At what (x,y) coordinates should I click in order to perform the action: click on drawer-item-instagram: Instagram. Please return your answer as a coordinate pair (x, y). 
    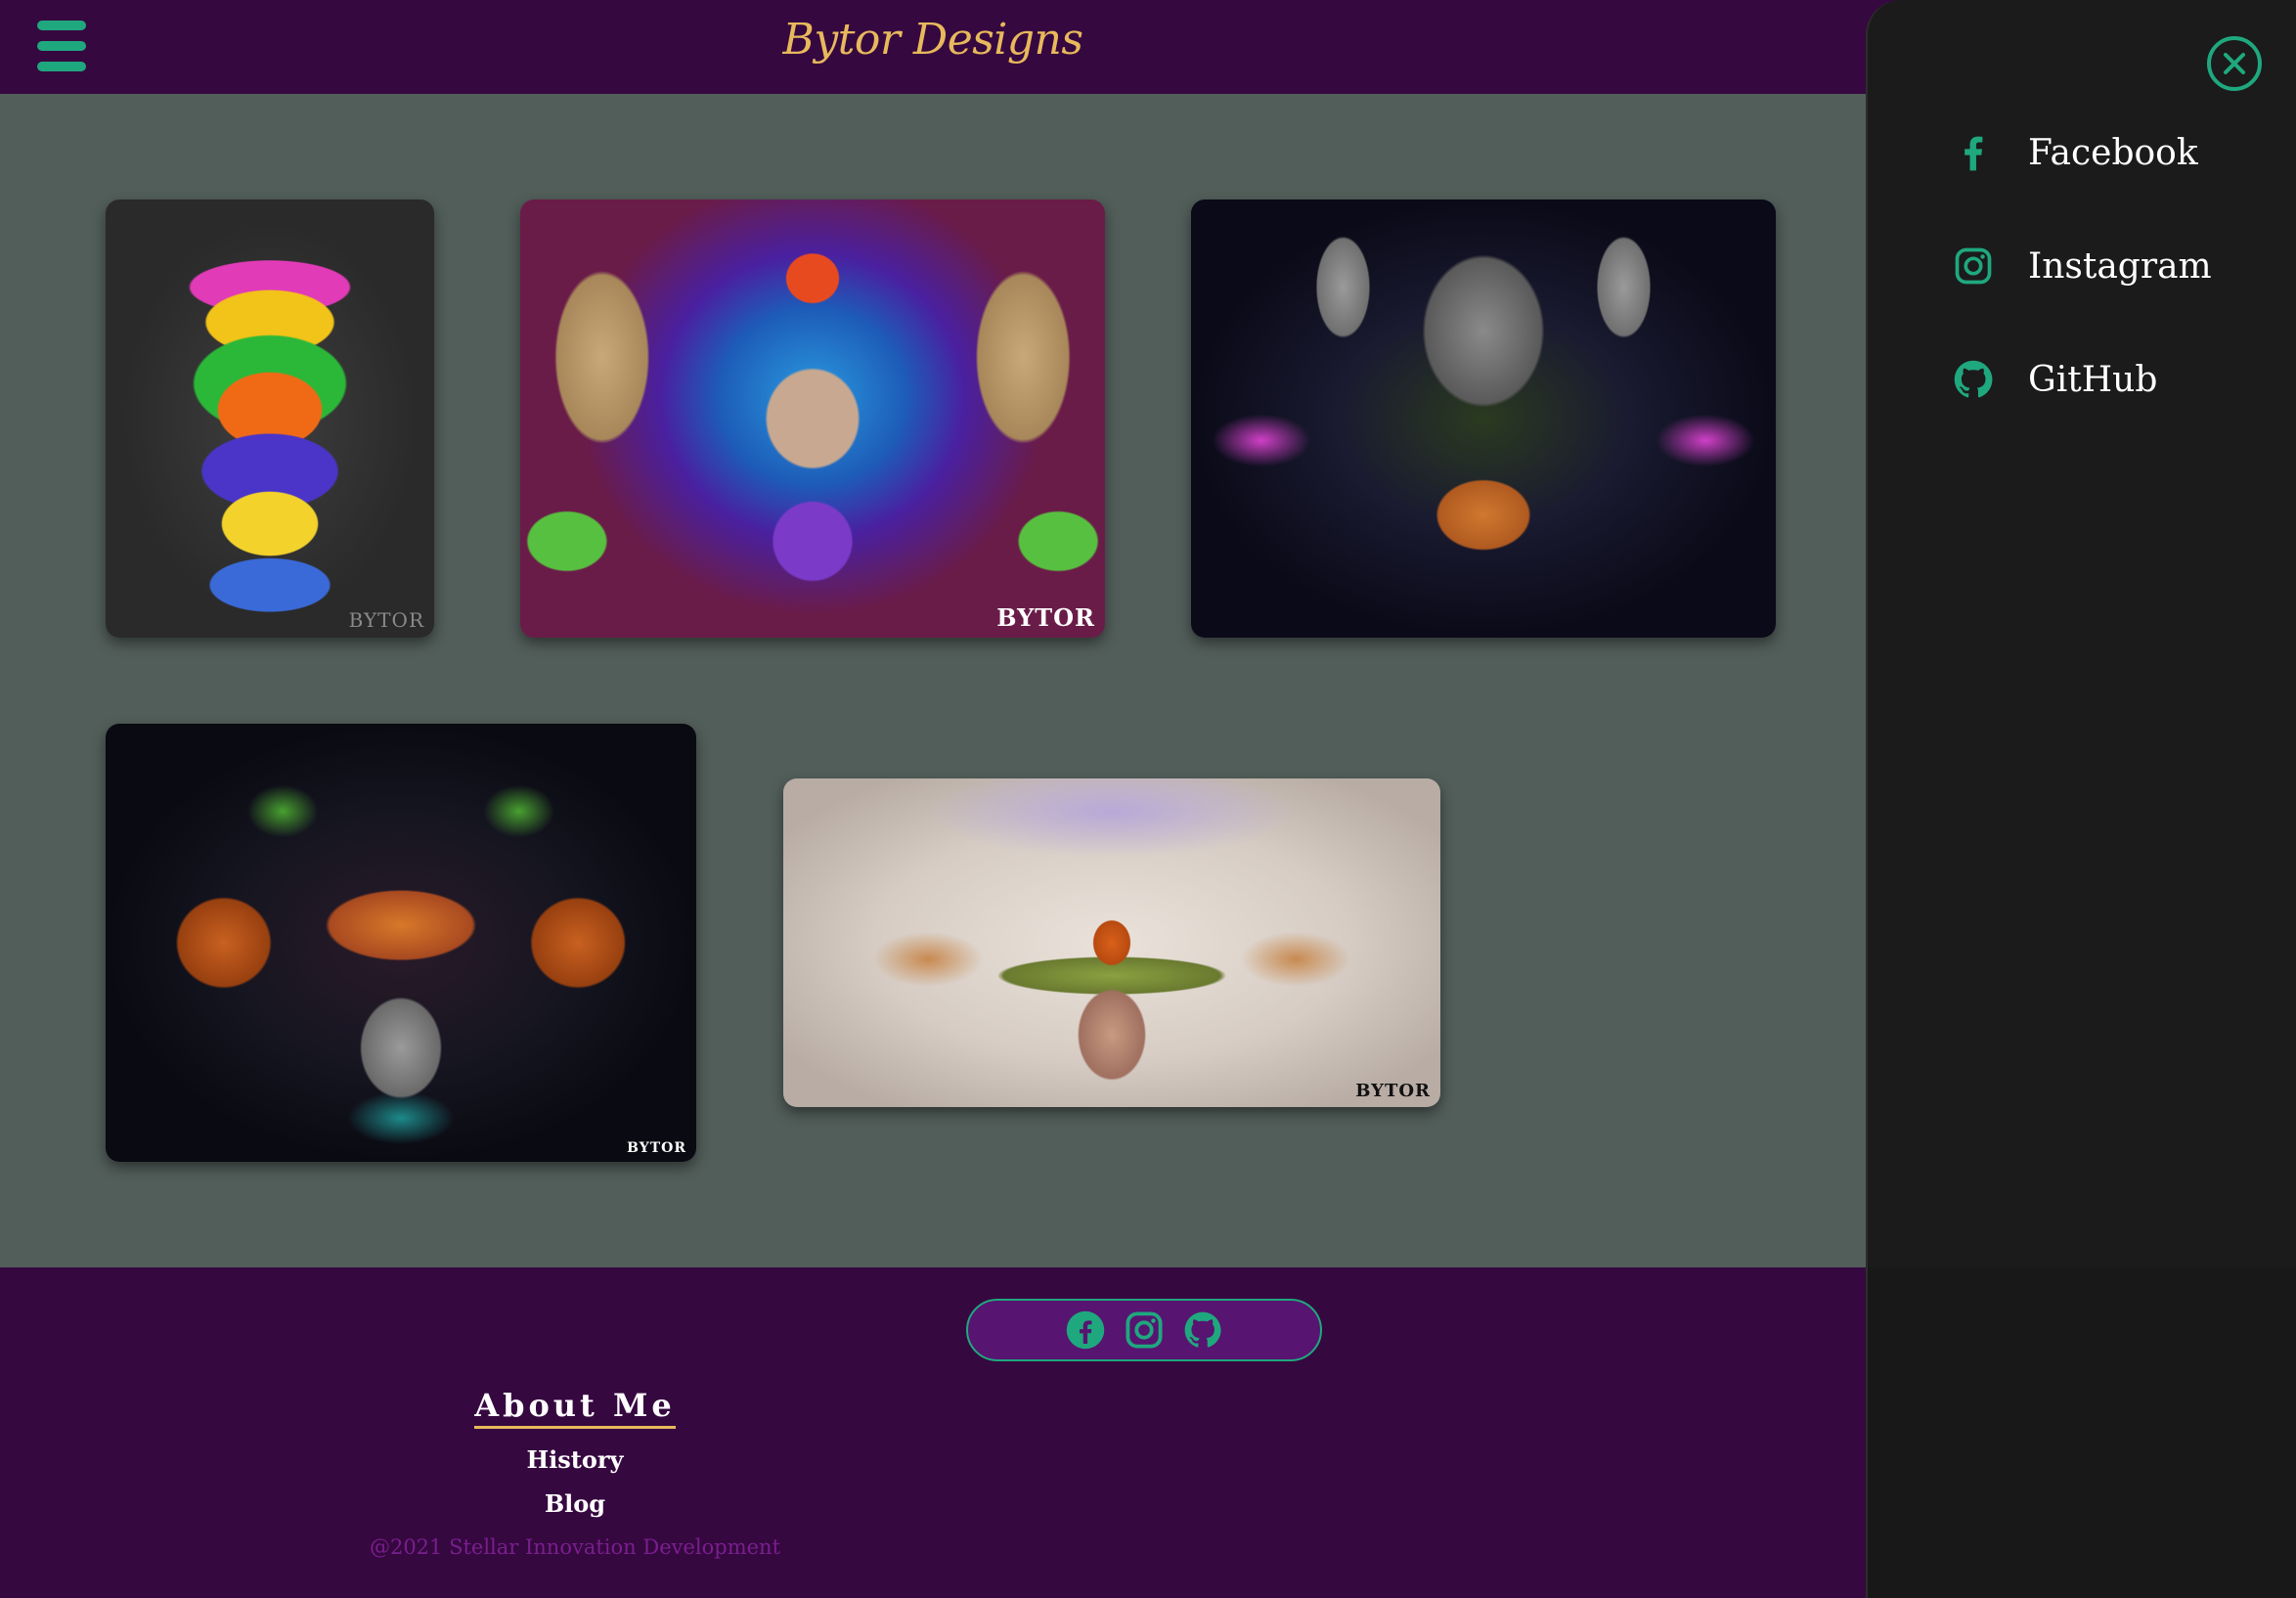
    Looking at the image, I should click on (2082, 266).